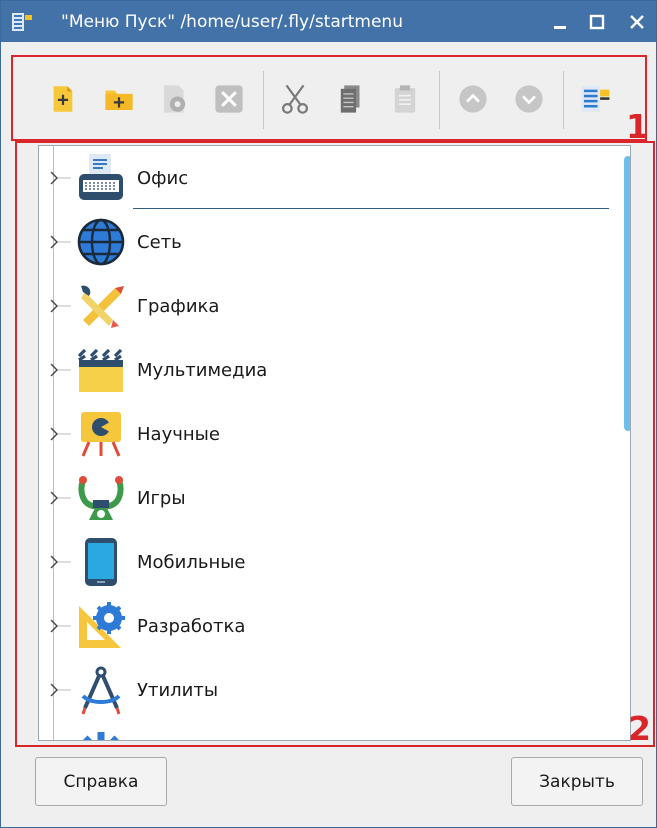 The width and height of the screenshot is (657, 828). I want to click on graphics-icon, so click(101, 306).